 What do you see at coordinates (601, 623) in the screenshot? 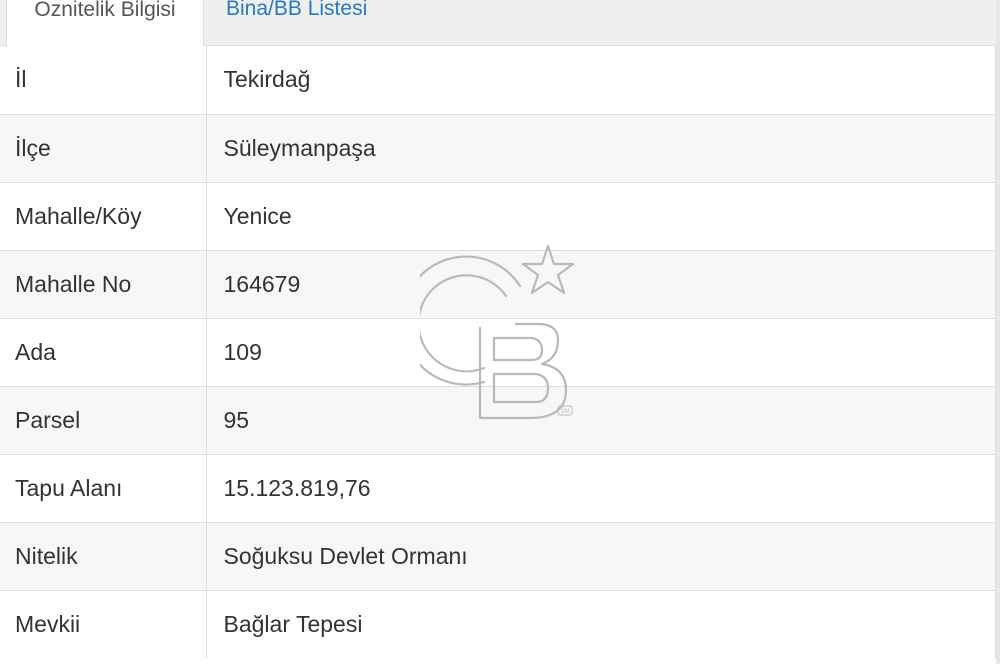
I see `row-value: Bağlar Tepesi` at bounding box center [601, 623].